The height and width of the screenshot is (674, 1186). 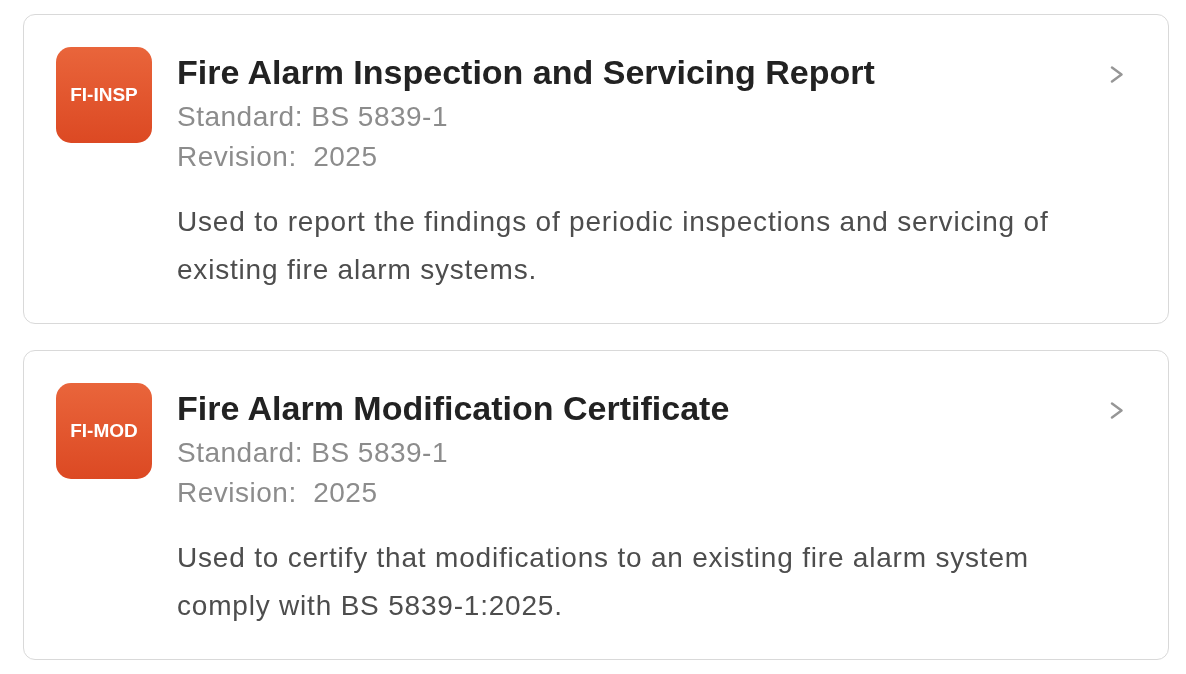 What do you see at coordinates (453, 408) in the screenshot?
I see `form-title: Fire Alarm Modification Certificate` at bounding box center [453, 408].